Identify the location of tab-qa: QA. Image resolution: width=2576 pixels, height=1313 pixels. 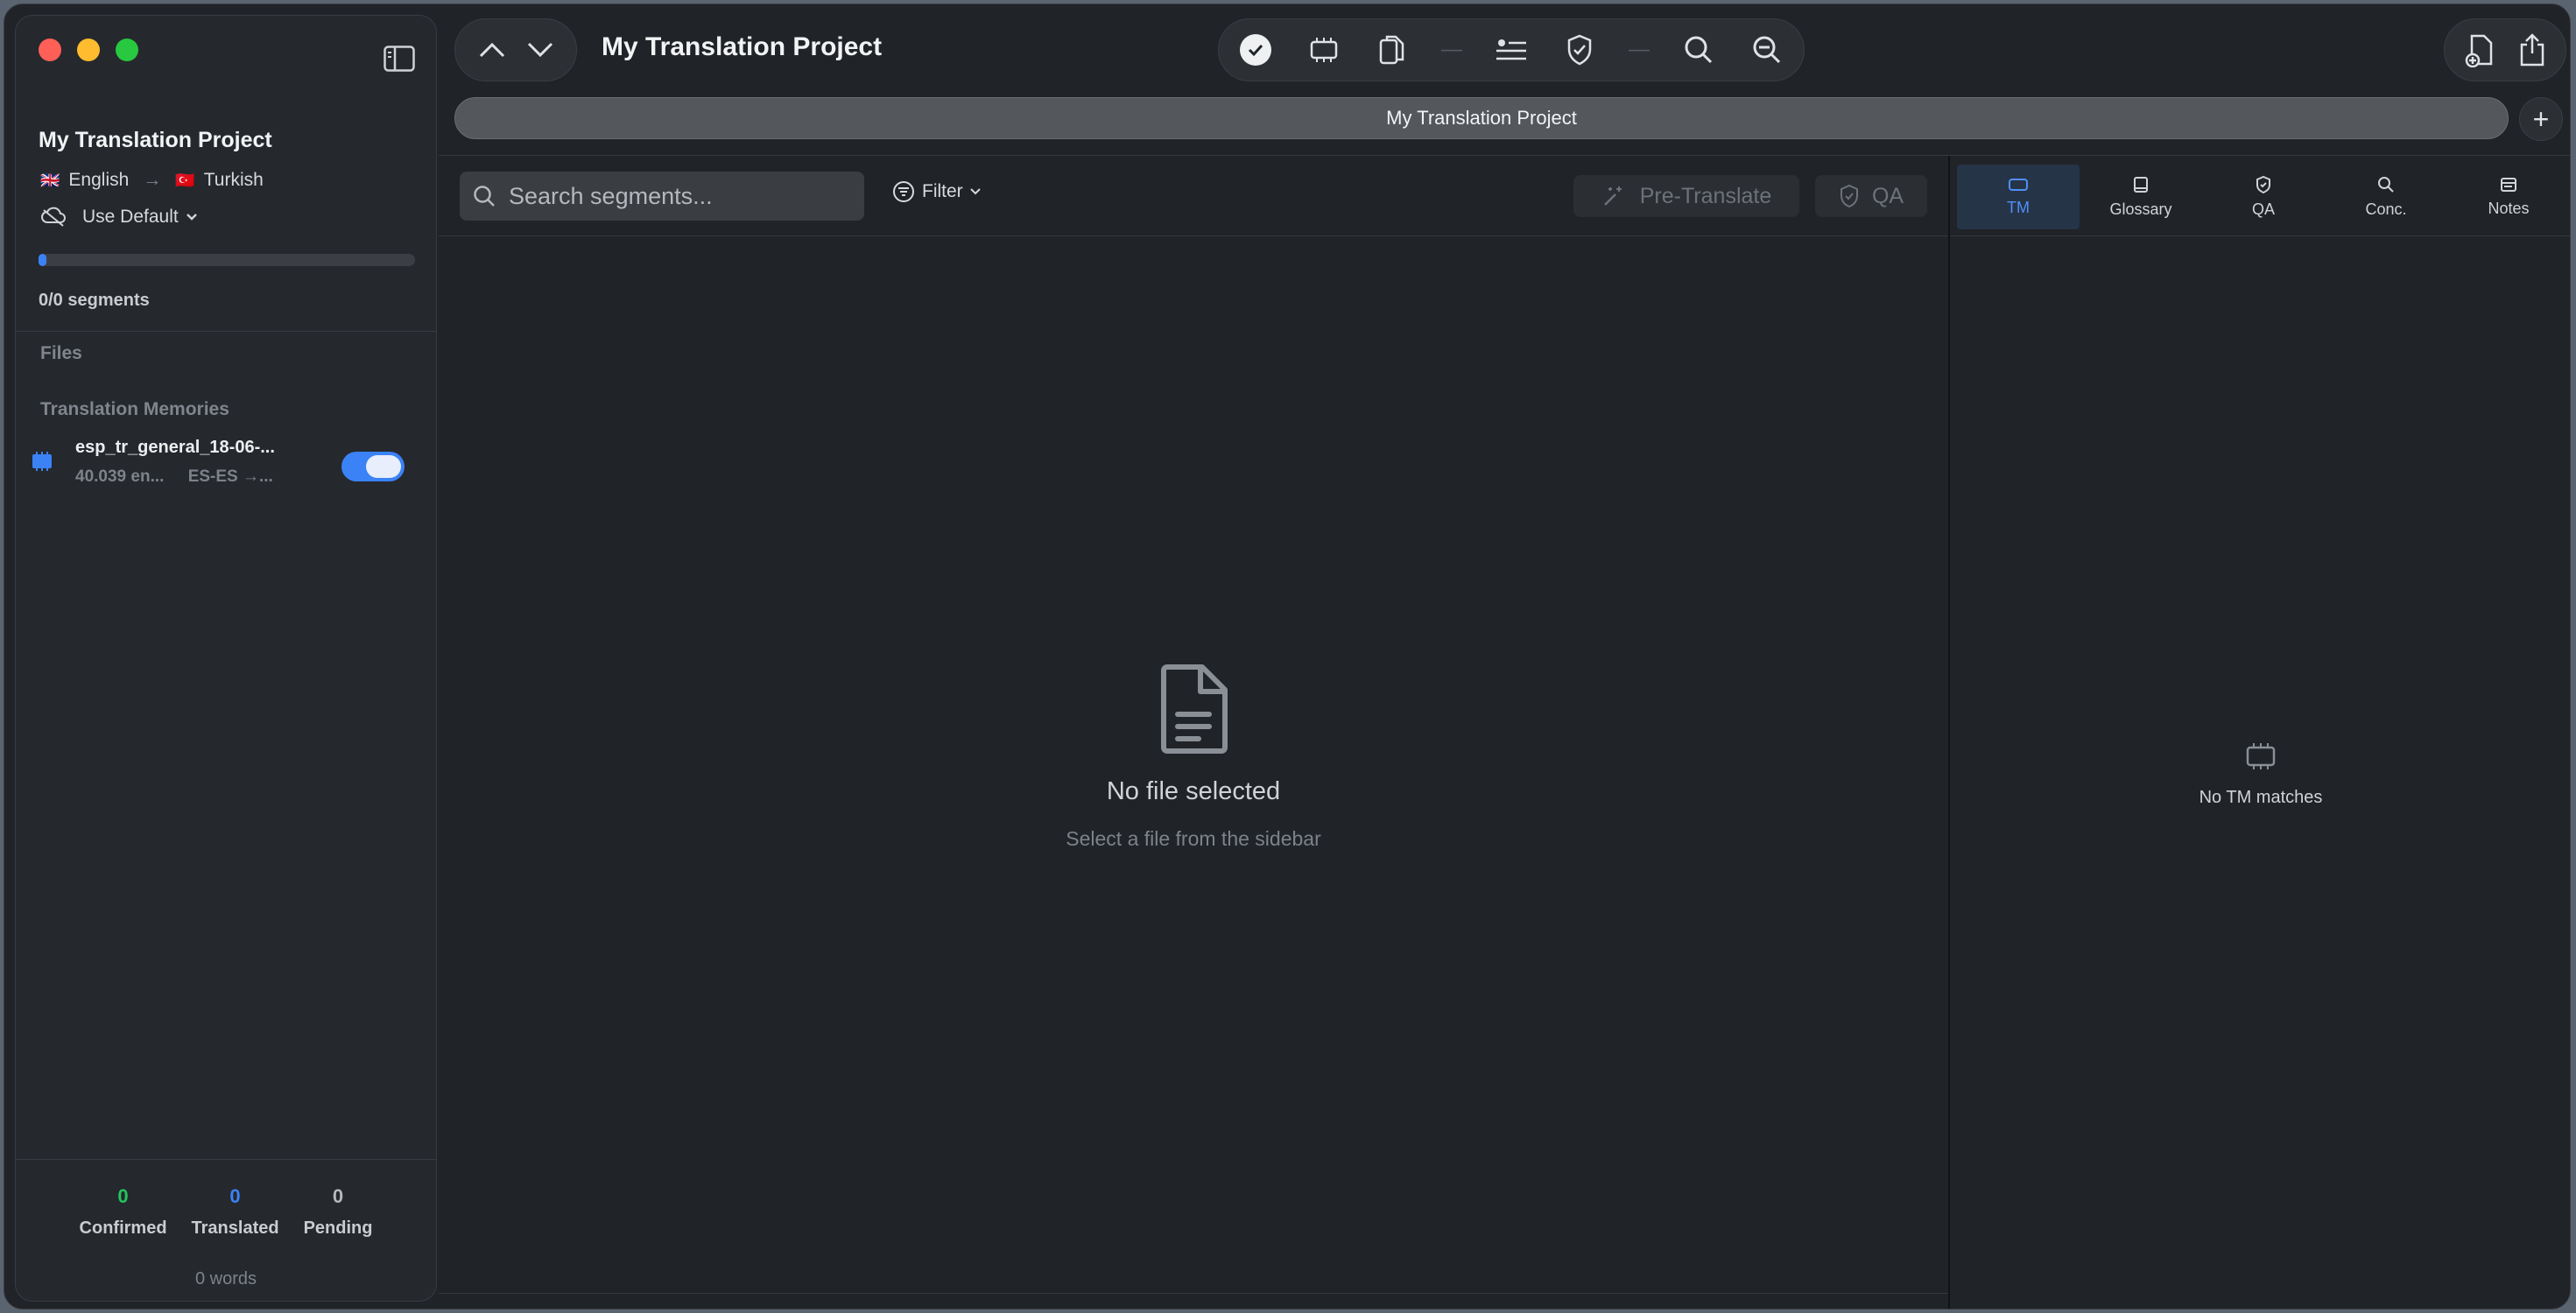
(2263, 197).